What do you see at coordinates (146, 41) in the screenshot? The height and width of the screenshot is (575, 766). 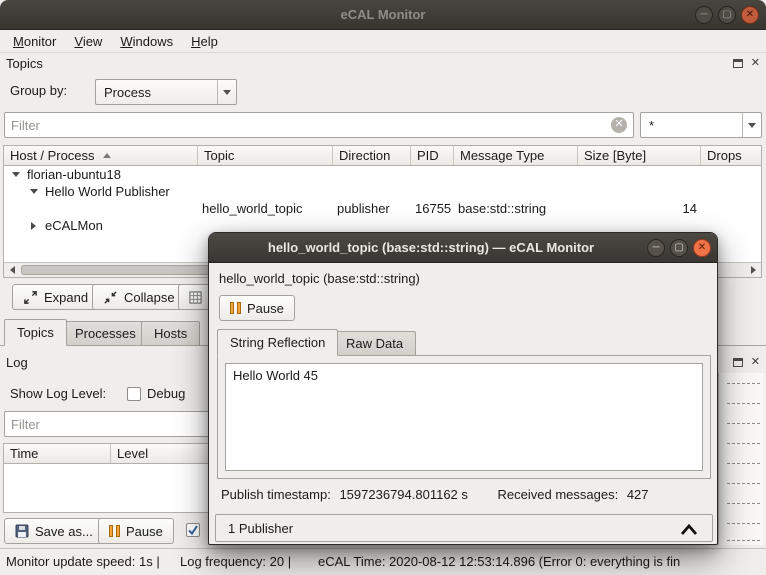 I see `menu-windows: Windows` at bounding box center [146, 41].